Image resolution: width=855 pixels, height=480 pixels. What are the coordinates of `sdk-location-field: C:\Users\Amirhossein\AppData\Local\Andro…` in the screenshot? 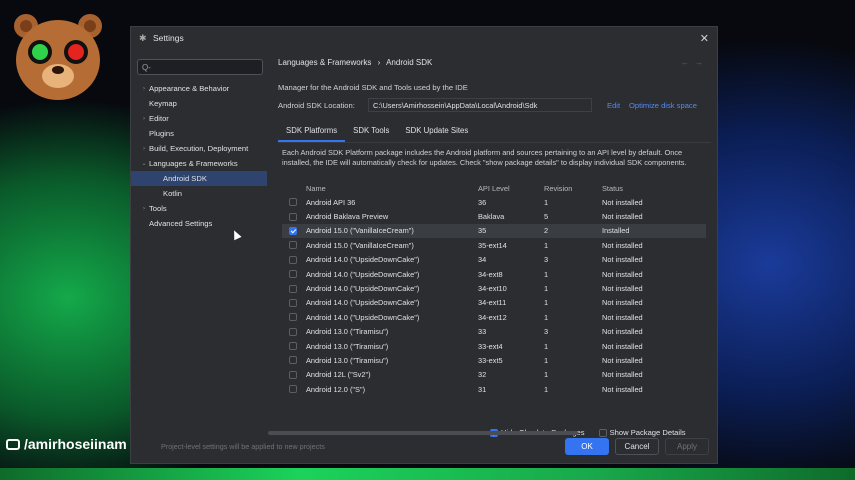 It's located at (480, 105).